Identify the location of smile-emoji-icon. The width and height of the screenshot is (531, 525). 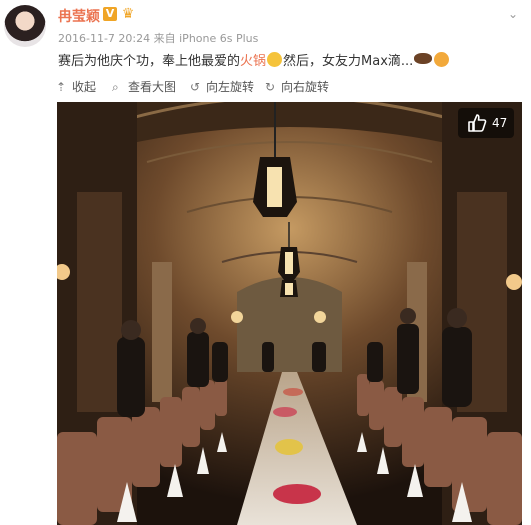
(275, 59).